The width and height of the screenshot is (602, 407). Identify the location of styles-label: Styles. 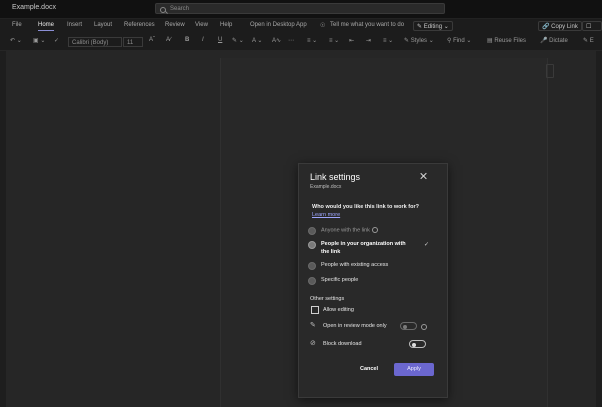
(419, 41).